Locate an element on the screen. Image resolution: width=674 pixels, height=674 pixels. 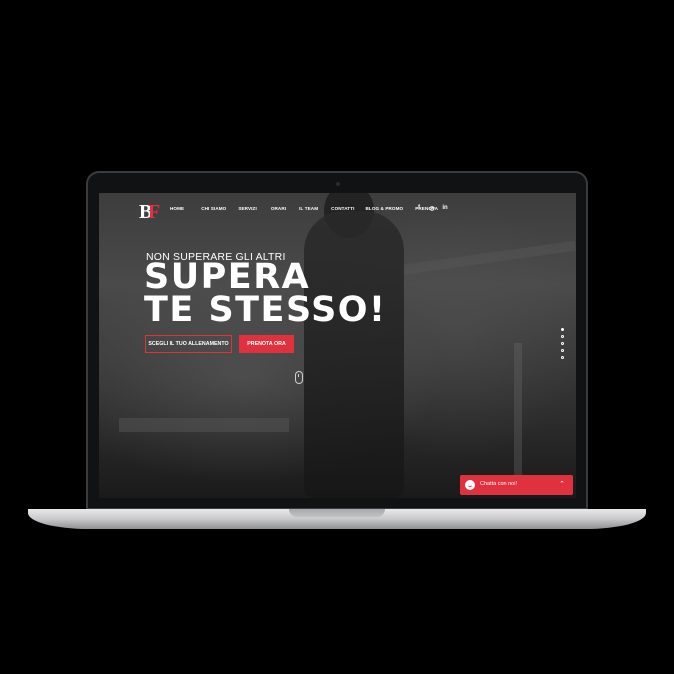
social-links: f ◎ in is located at coordinates (432, 208).